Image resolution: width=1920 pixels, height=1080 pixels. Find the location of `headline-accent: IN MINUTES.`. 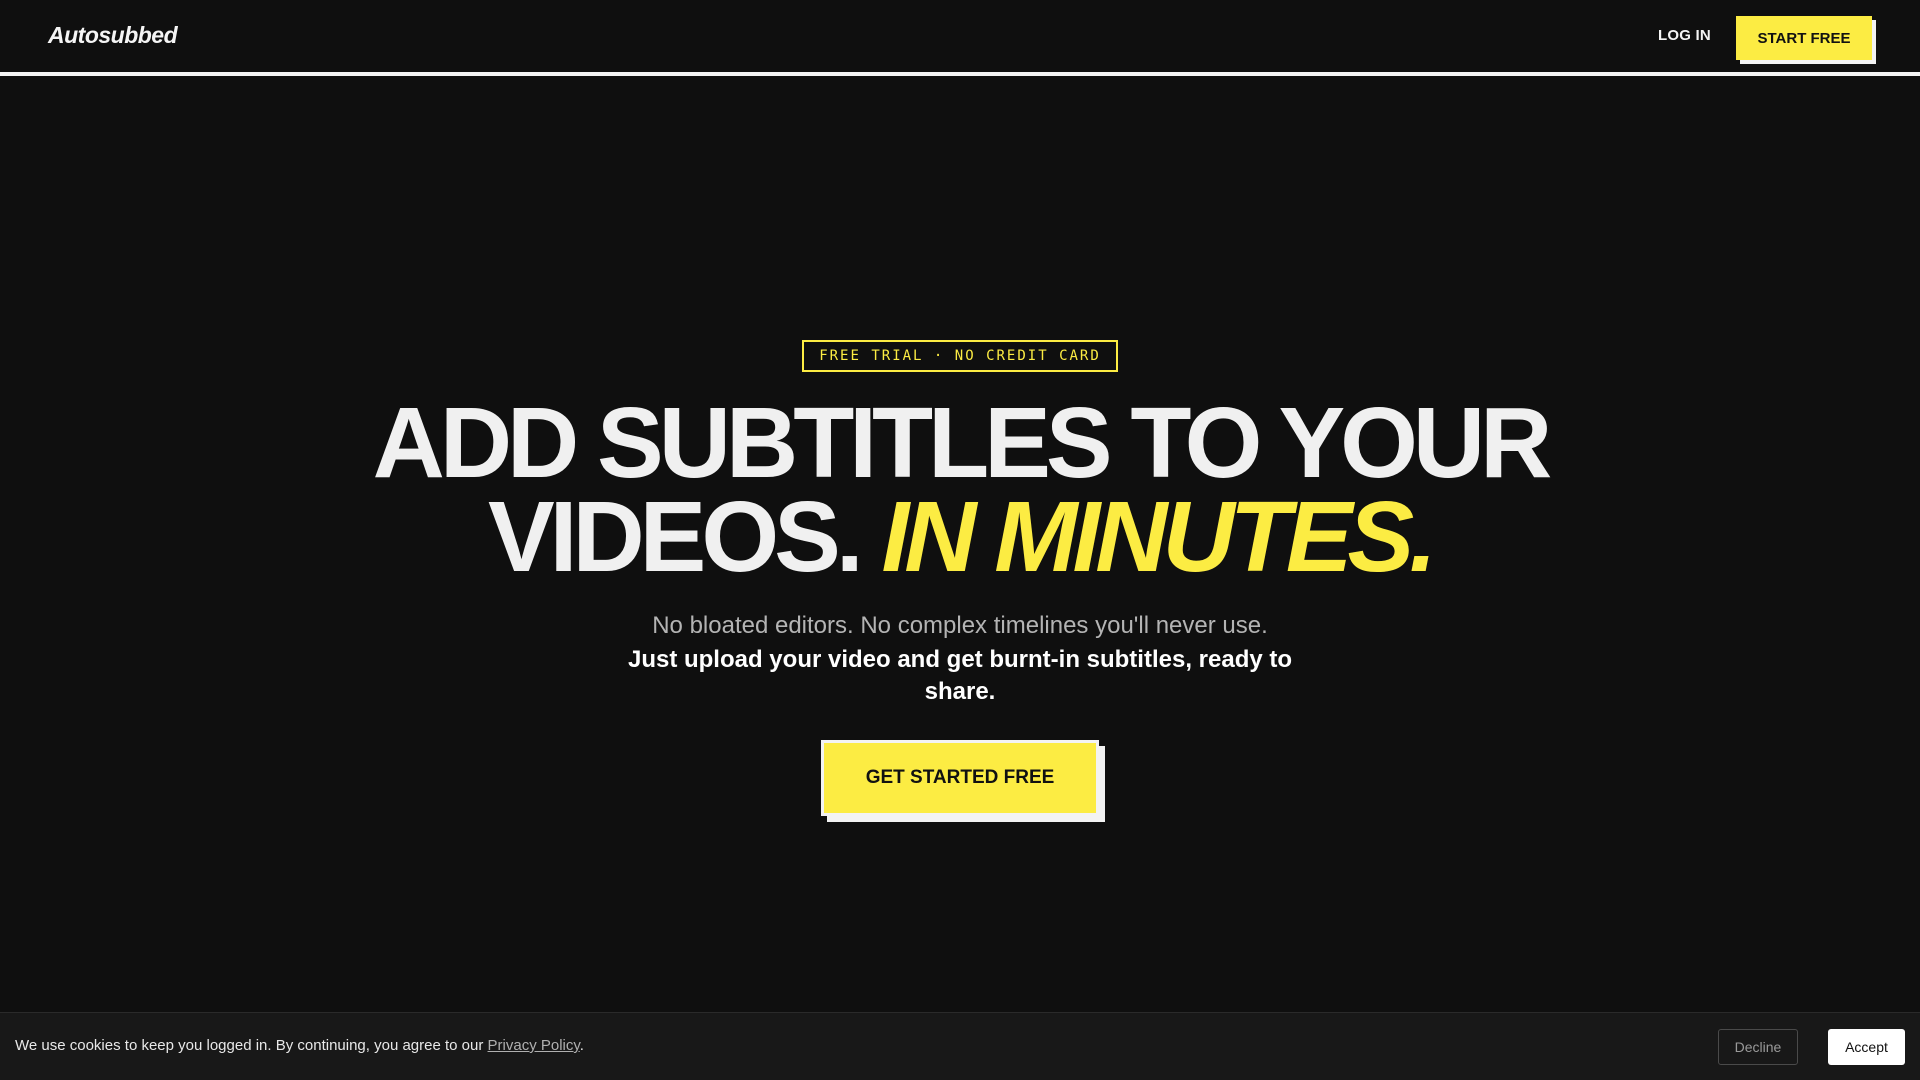

headline-accent: IN MINUTES. is located at coordinates (1159, 537).